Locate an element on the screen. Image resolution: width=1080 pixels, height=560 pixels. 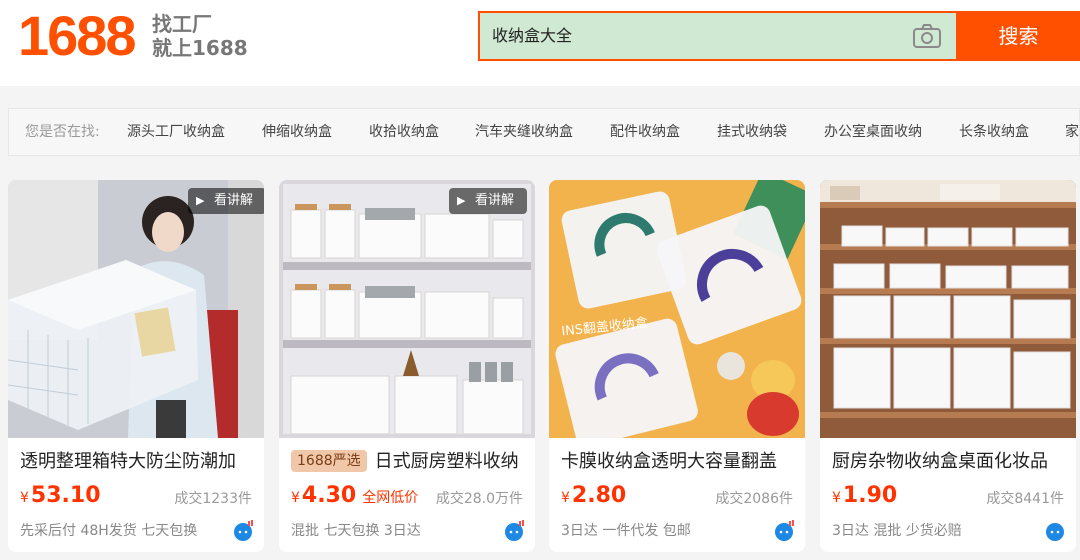
service-tags: 3日达 一件代发 包邮 is located at coordinates (626, 531).